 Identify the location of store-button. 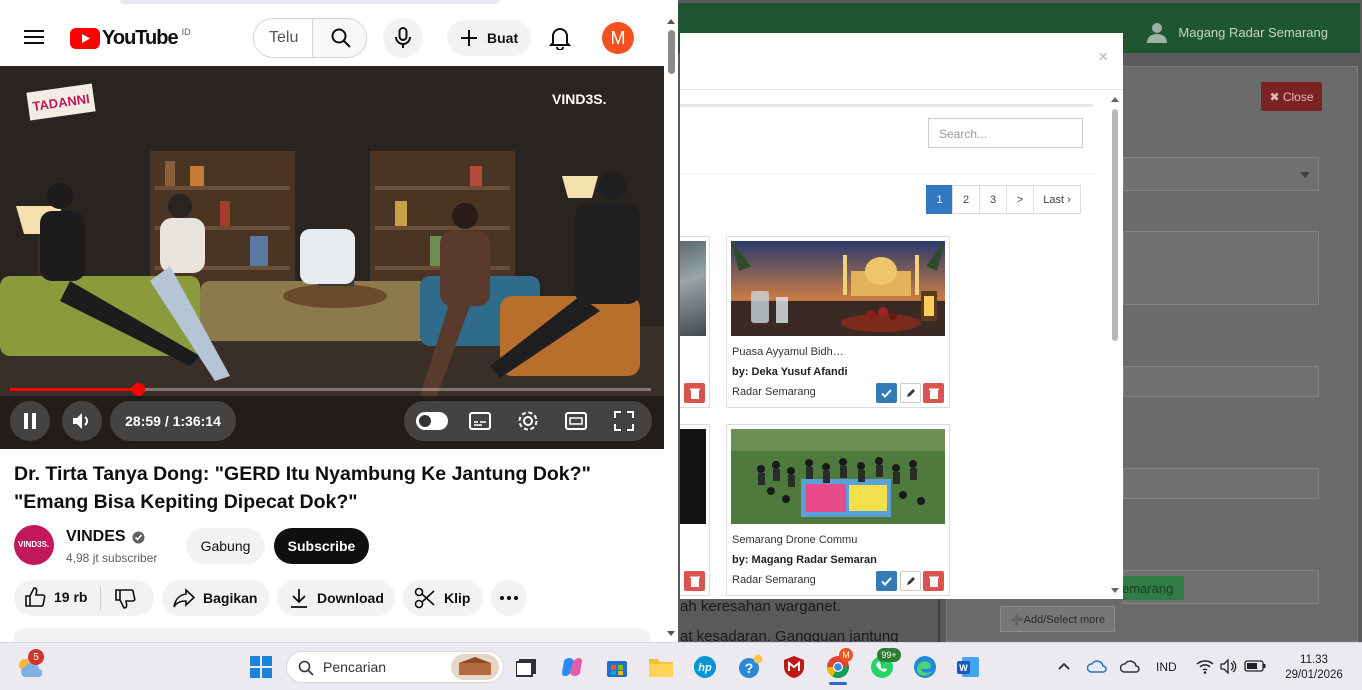
(617, 667).